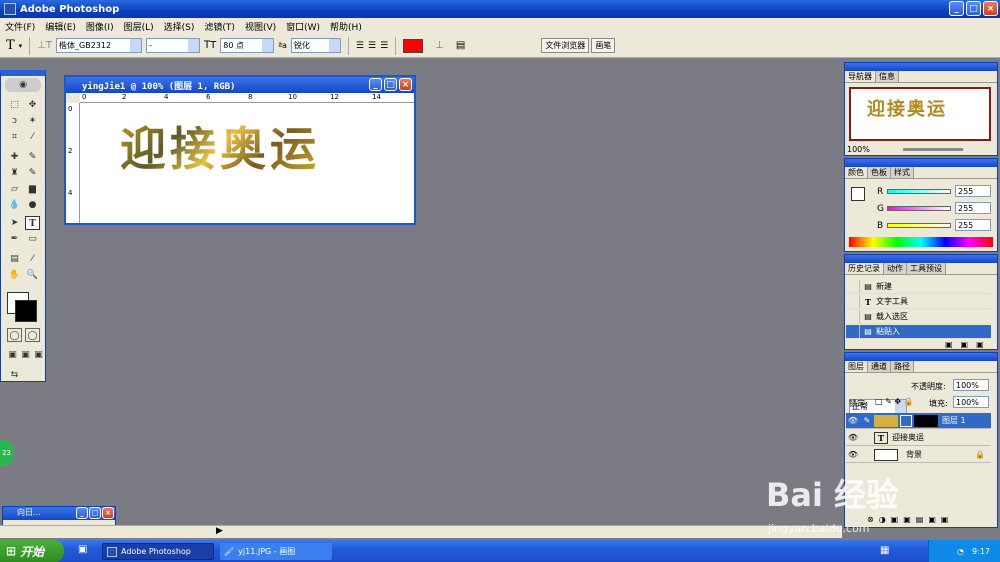 Image resolution: width=1000 pixels, height=562 pixels. Describe the element at coordinates (32, 105) in the screenshot. I see `move-tool-icon: ✥` at that location.